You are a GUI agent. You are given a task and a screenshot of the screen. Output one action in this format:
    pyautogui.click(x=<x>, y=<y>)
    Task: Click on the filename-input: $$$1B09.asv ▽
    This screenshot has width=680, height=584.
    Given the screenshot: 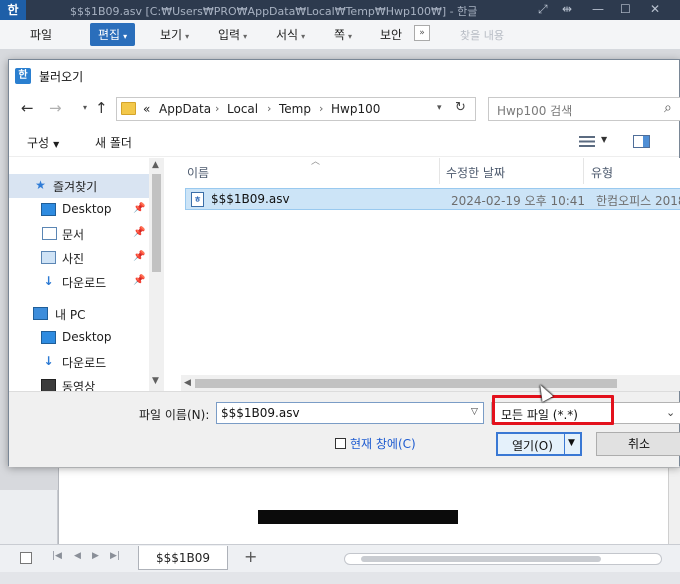 What is the action you would take?
    pyautogui.click(x=350, y=413)
    